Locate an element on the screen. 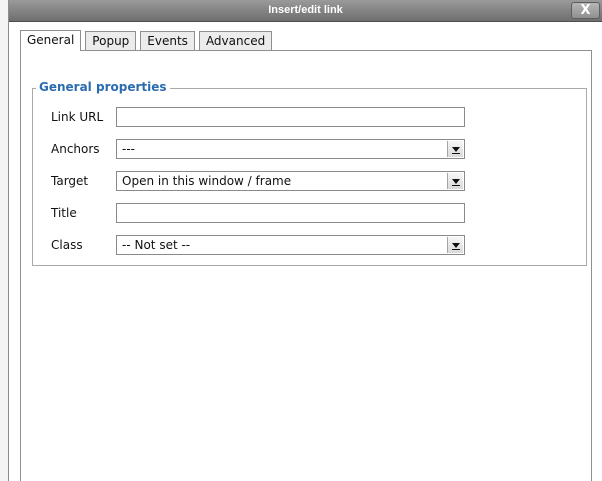  tab-advanced: Advanced is located at coordinates (235, 41).